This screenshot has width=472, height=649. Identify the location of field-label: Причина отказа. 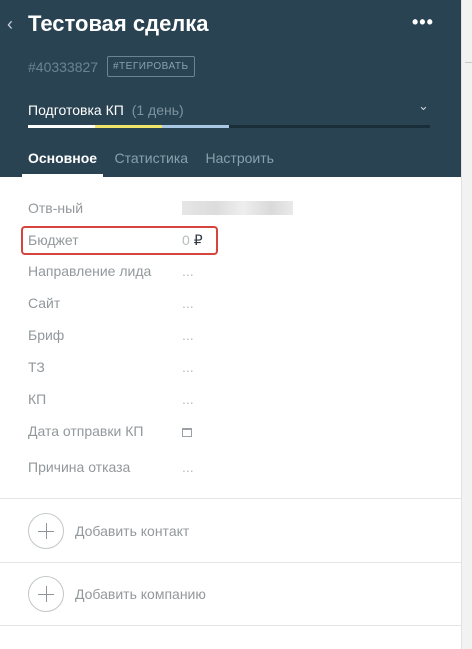
(79, 467).